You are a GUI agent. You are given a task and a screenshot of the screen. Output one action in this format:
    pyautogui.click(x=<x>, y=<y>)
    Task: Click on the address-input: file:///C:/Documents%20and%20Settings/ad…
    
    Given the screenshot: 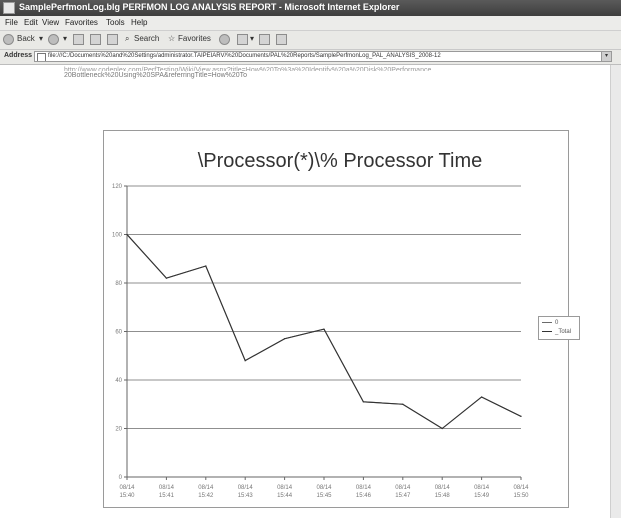 What is the action you would take?
    pyautogui.click(x=323, y=56)
    